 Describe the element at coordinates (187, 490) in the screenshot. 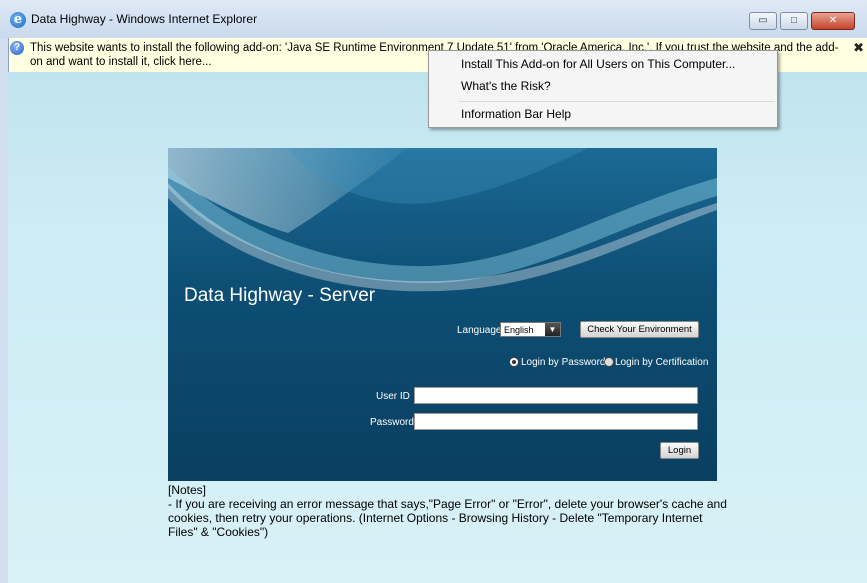

I see `notes-heading: [Notes]` at that location.